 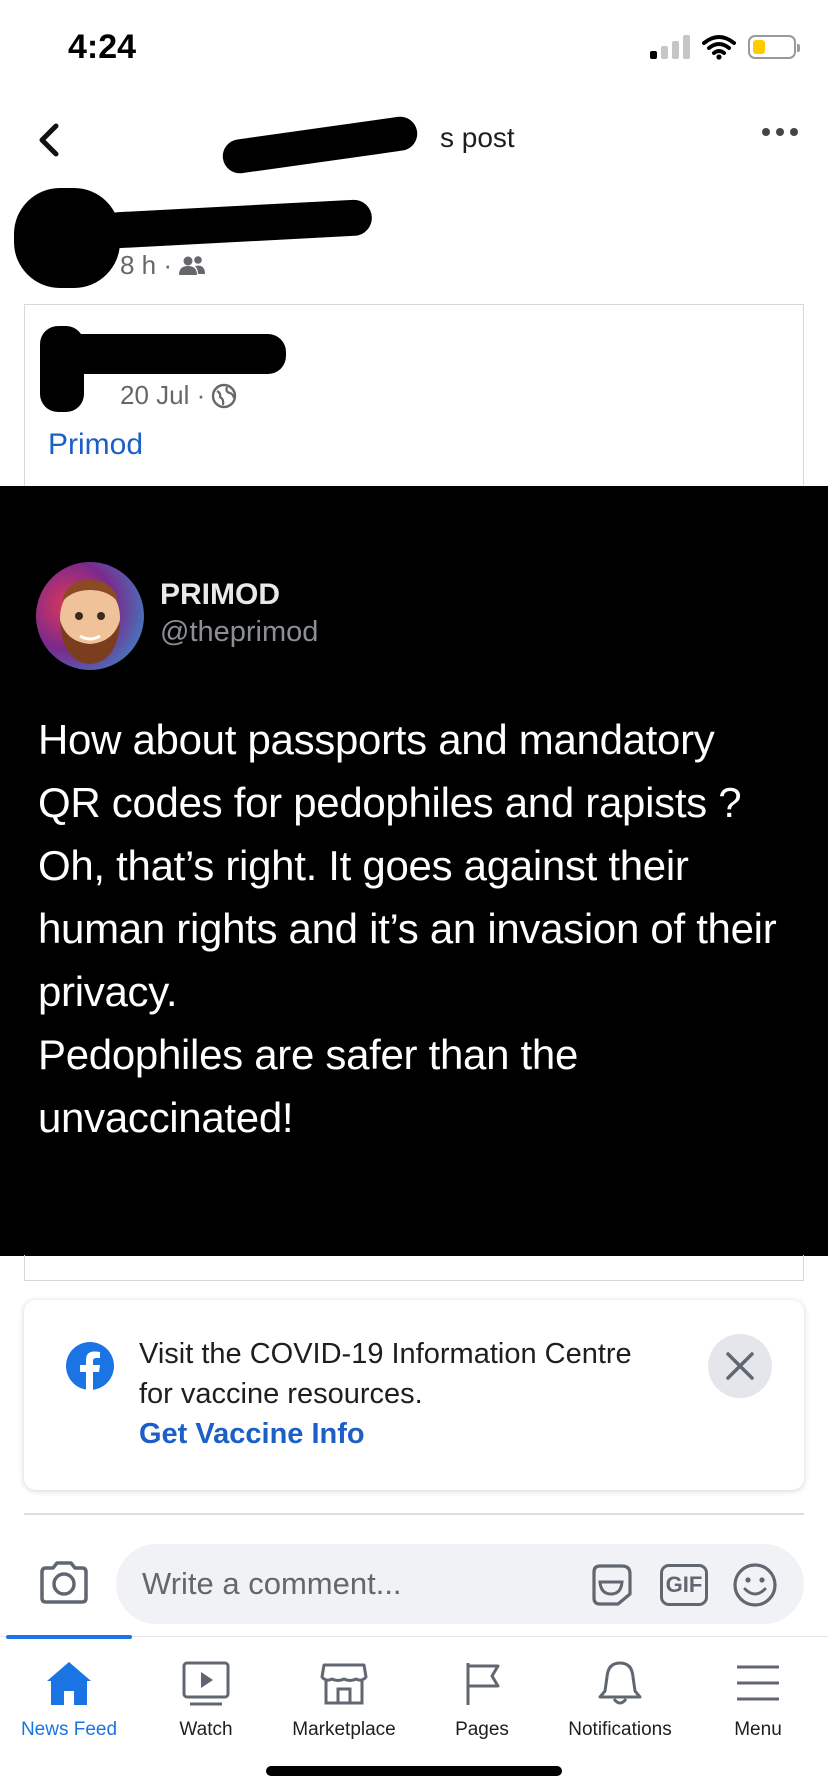 I want to click on status-icons, so click(x=725, y=47).